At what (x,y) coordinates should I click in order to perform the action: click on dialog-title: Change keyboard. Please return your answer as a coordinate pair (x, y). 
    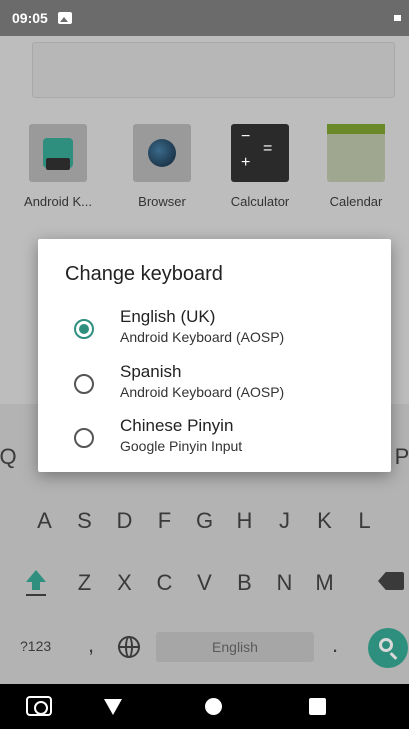
    Looking at the image, I should click on (144, 274).